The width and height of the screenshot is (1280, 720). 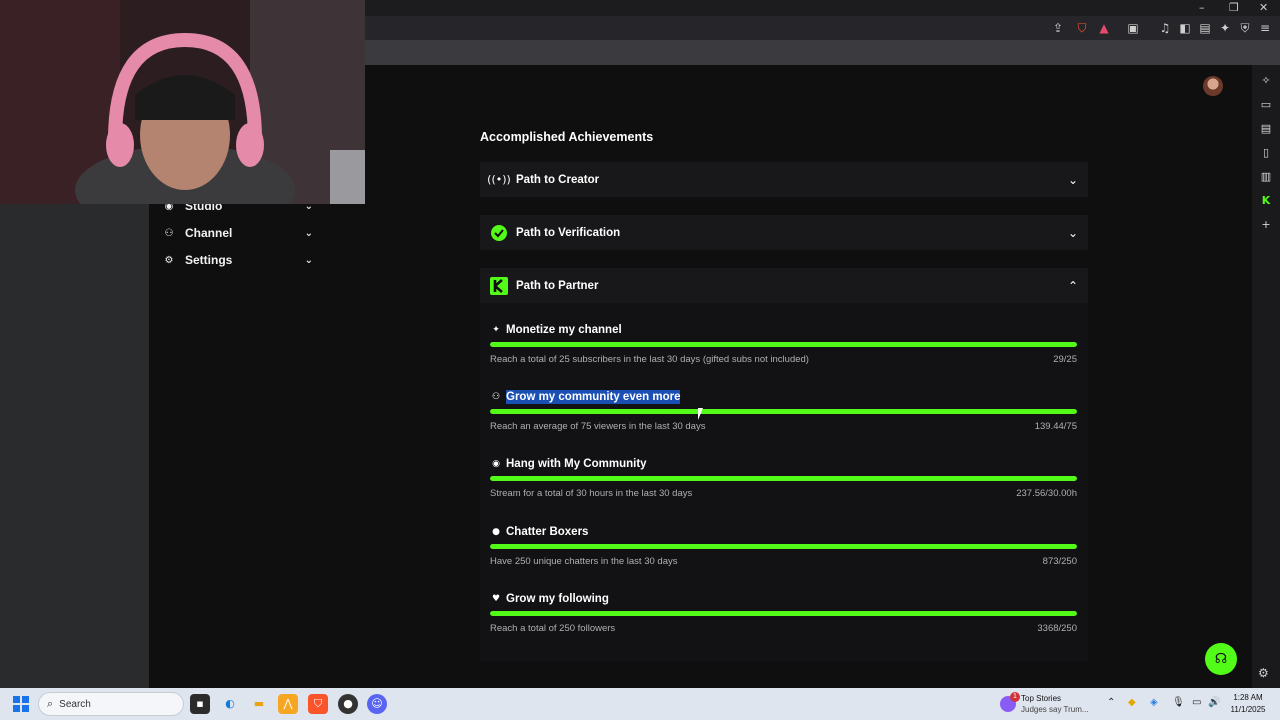 I want to click on menu-icon: ≡, so click(x=1265, y=28).